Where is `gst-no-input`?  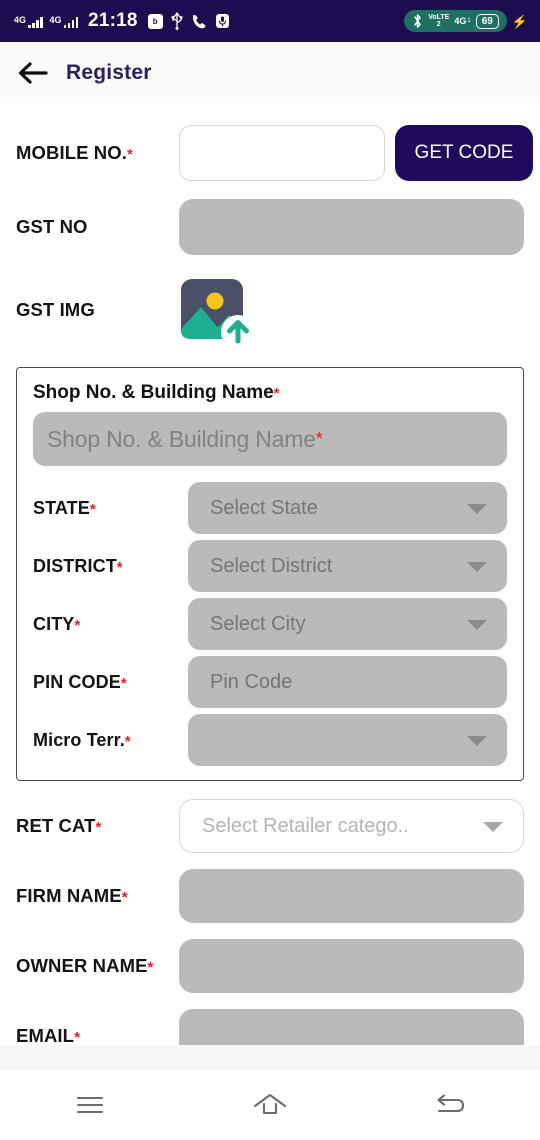 gst-no-input is located at coordinates (351, 227).